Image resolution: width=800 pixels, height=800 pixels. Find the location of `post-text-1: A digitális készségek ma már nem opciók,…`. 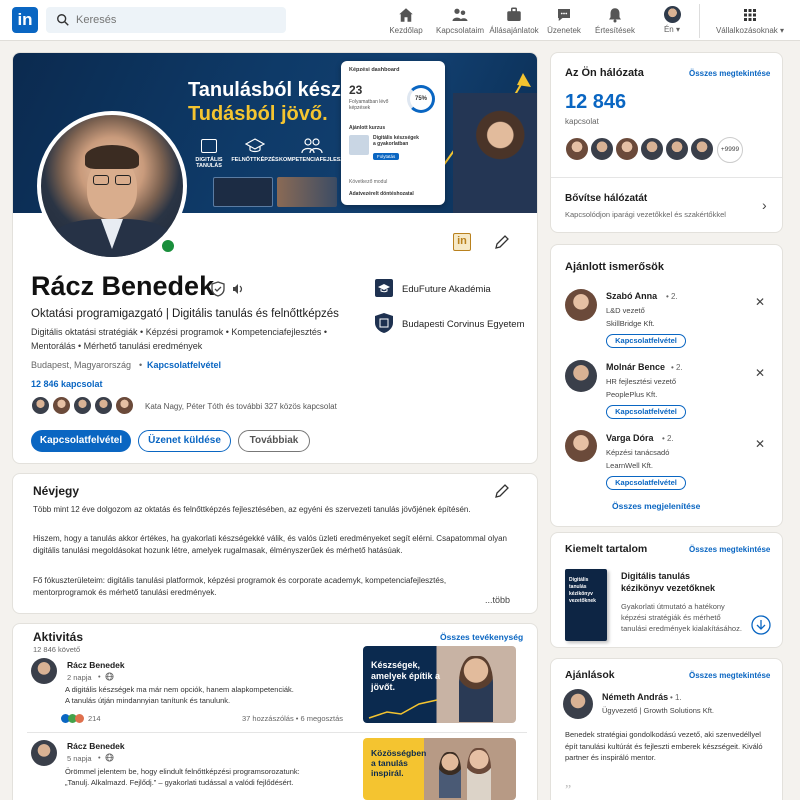

post-text-1: A digitális készségek ma már nem opciók,… is located at coordinates (179, 689).